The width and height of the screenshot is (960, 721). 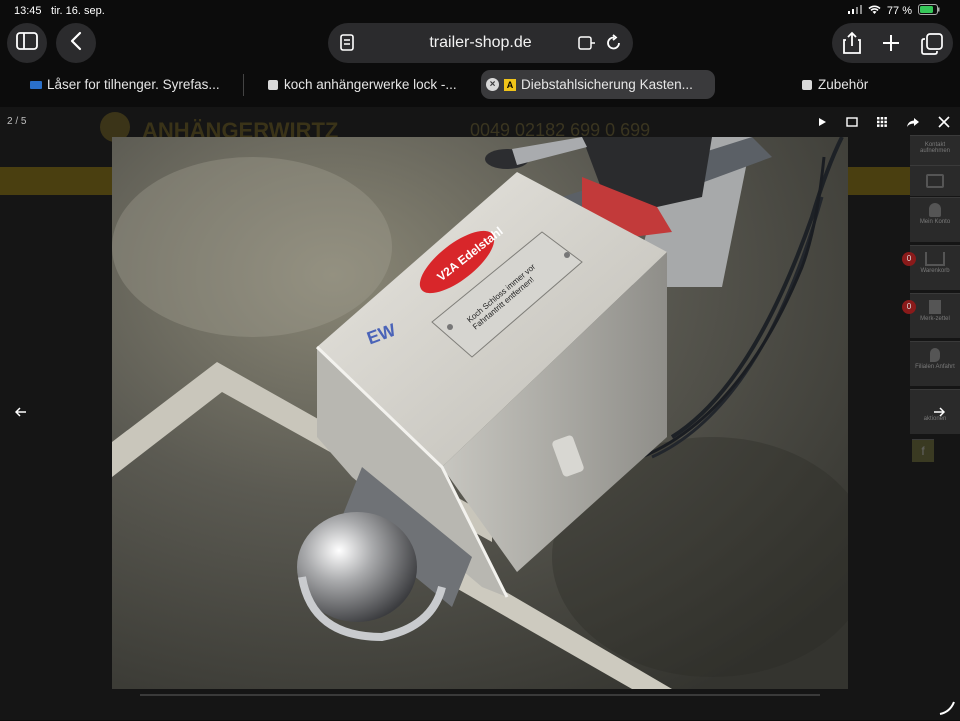 I want to click on sidebar-item-print, so click(x=935, y=180).